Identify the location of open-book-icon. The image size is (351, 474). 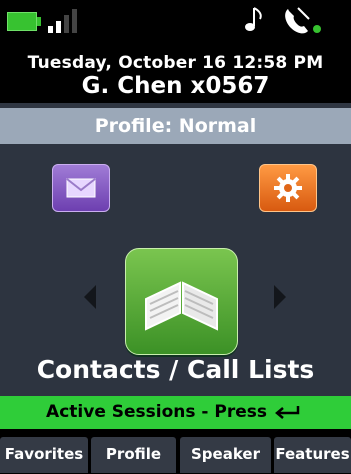
(181, 306).